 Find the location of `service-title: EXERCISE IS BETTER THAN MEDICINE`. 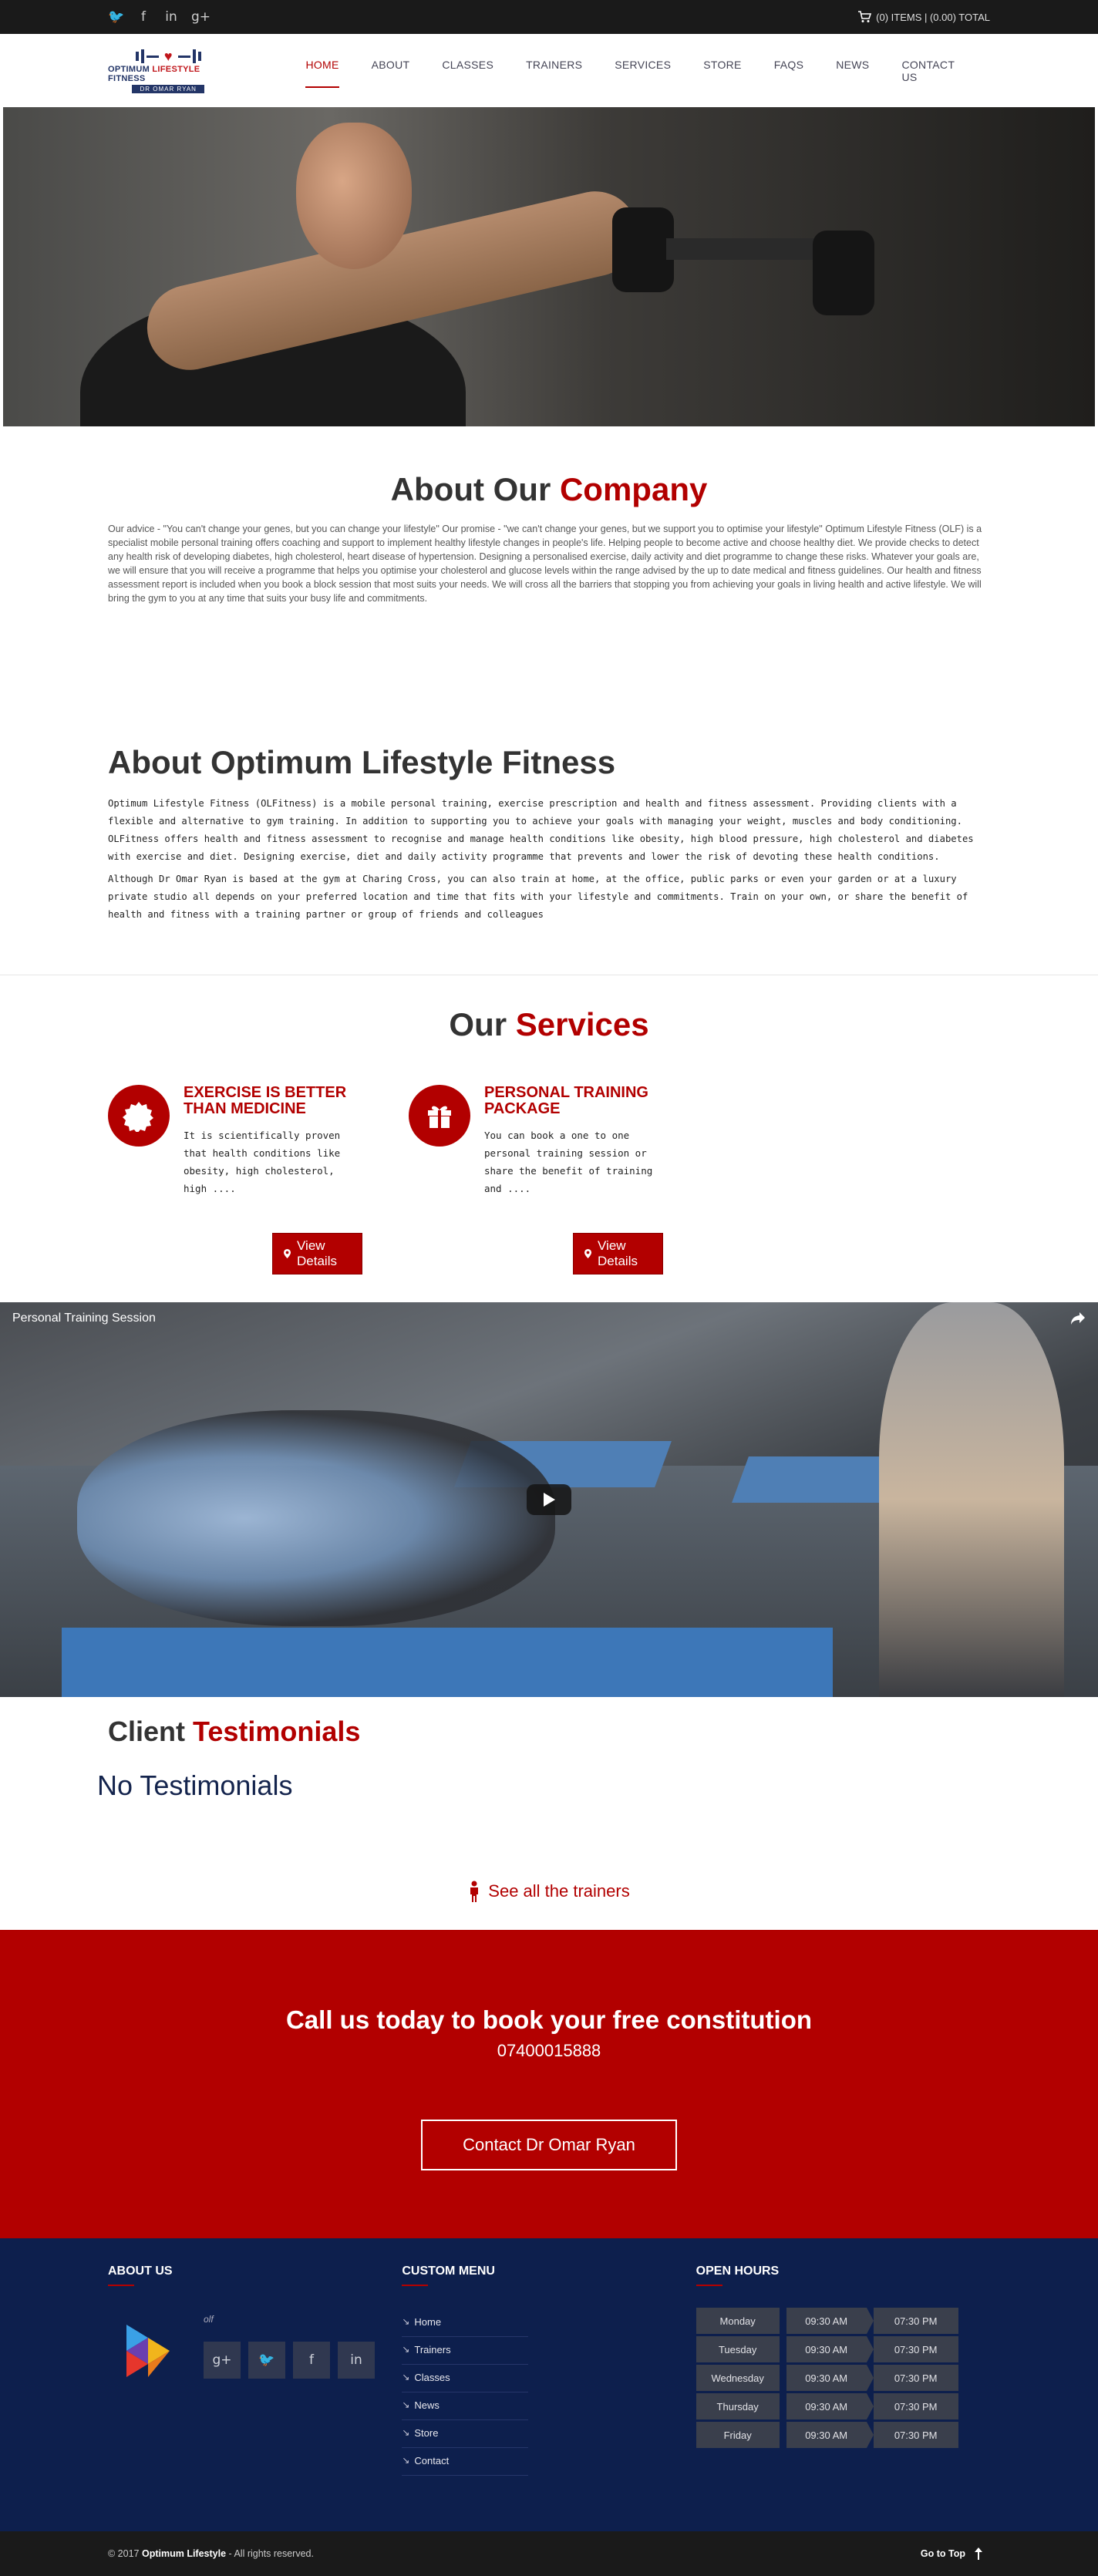

service-title: EXERCISE IS BETTER THAN MEDICINE is located at coordinates (265, 1100).